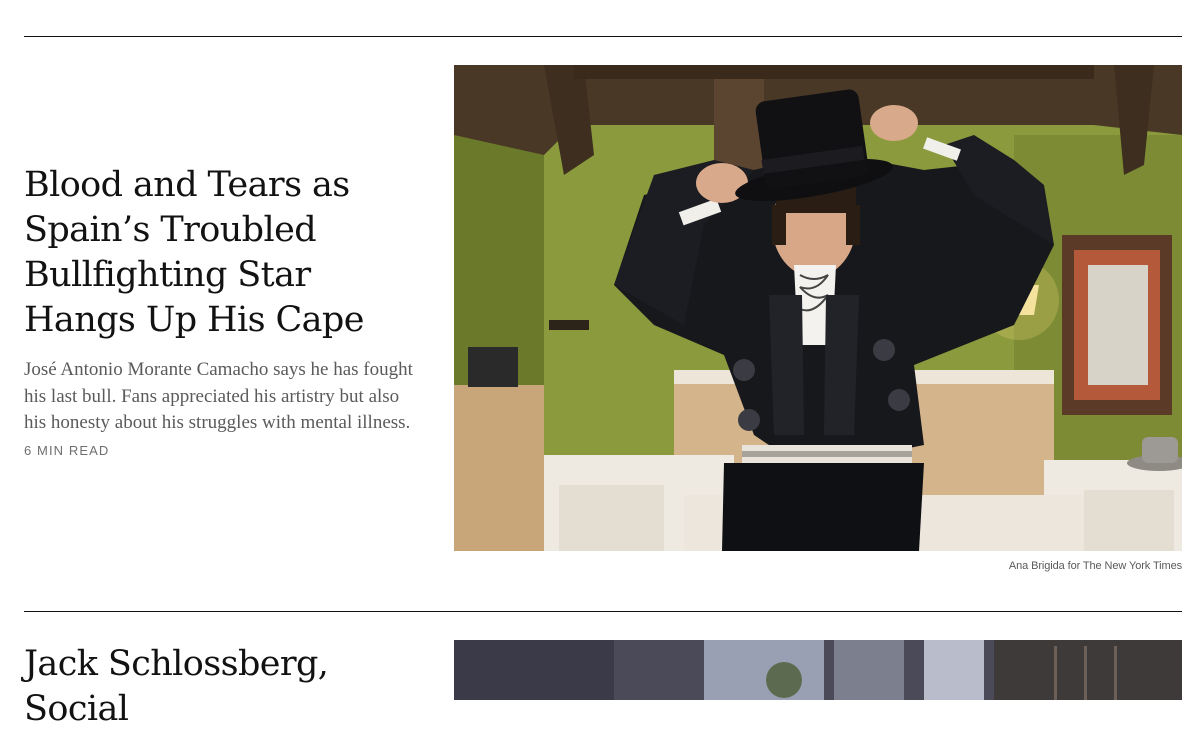  I want to click on story-text: Jack Schlossberg, Social, so click(224, 687).